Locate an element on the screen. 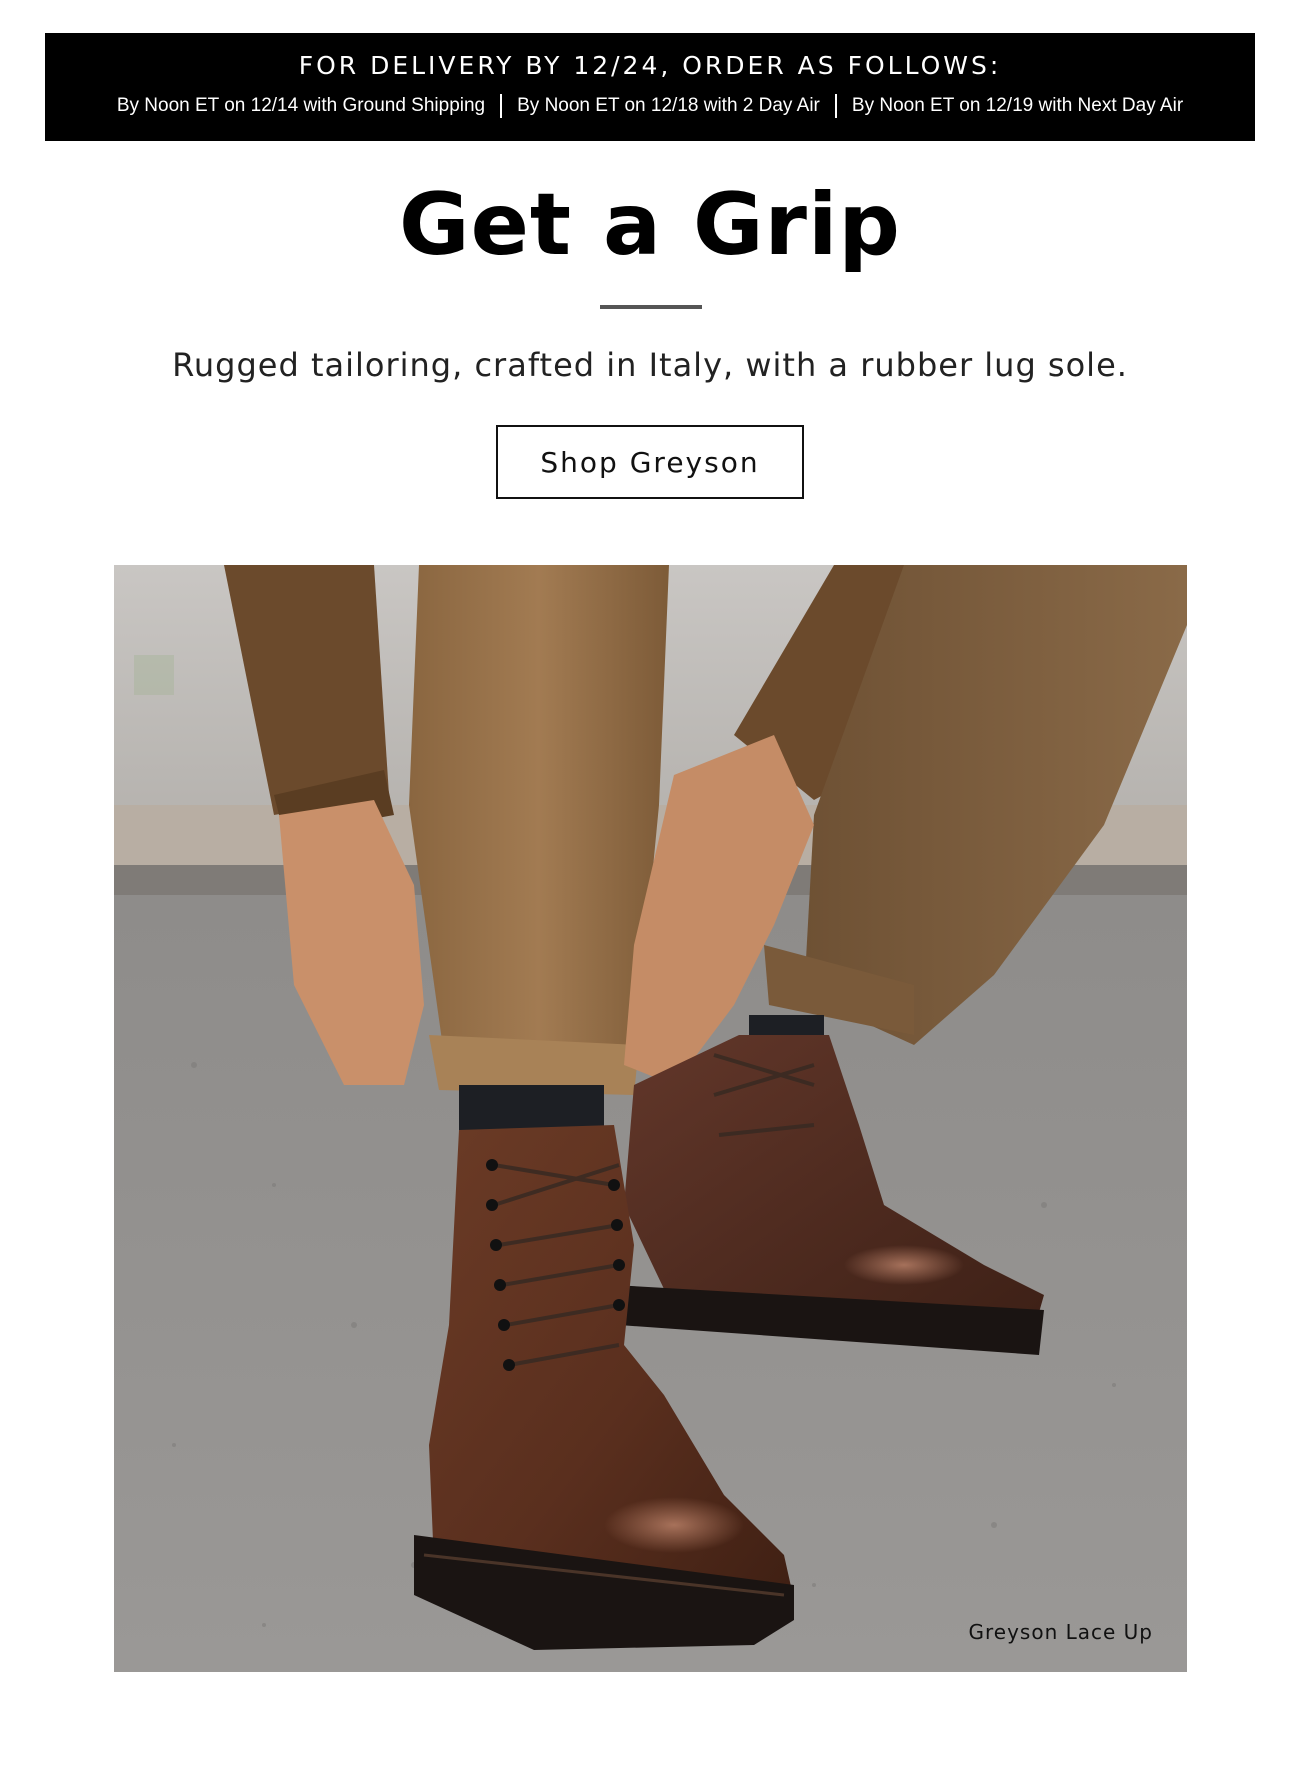 This screenshot has width=1300, height=1789. shop-greyson-button: Shop Greyson is located at coordinates (650, 462).